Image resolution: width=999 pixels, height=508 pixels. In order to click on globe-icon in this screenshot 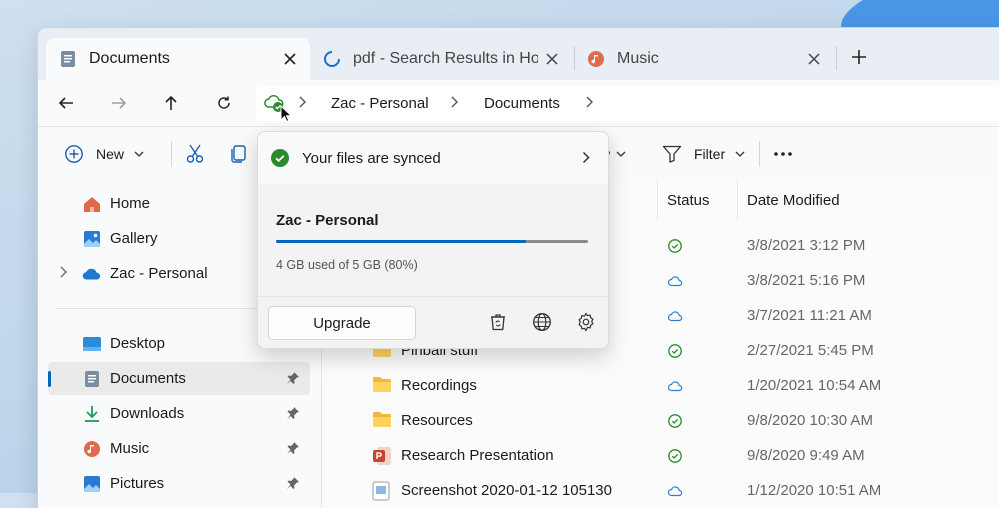, I will do `click(542, 322)`.